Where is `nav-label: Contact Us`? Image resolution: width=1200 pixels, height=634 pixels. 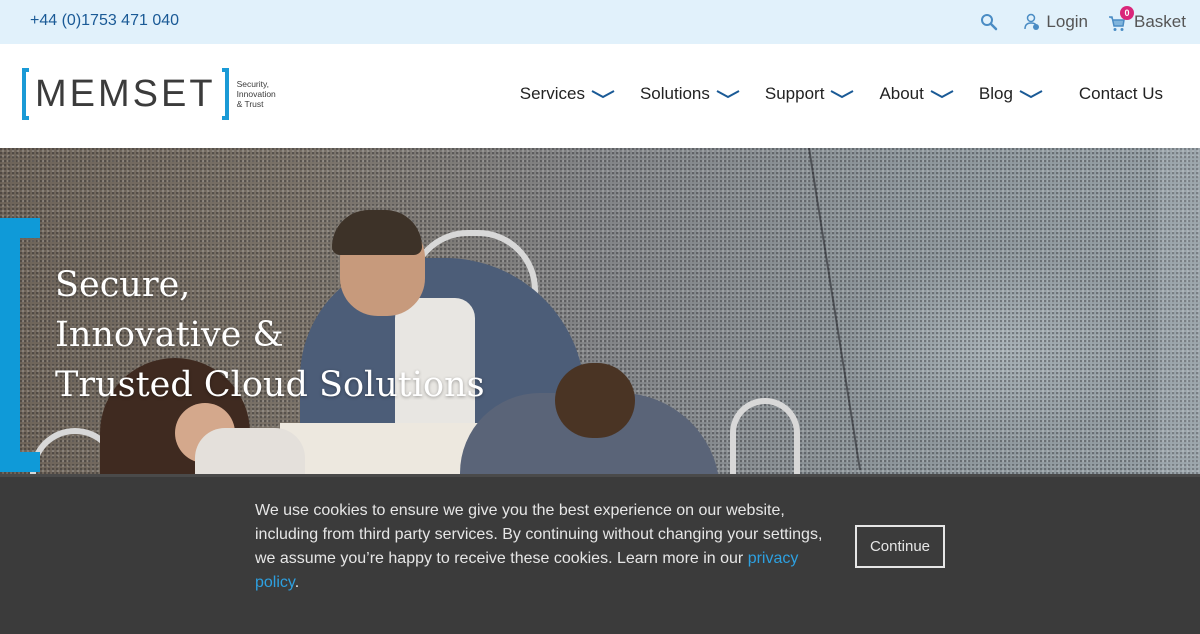
nav-label: Contact Us is located at coordinates (1120, 93).